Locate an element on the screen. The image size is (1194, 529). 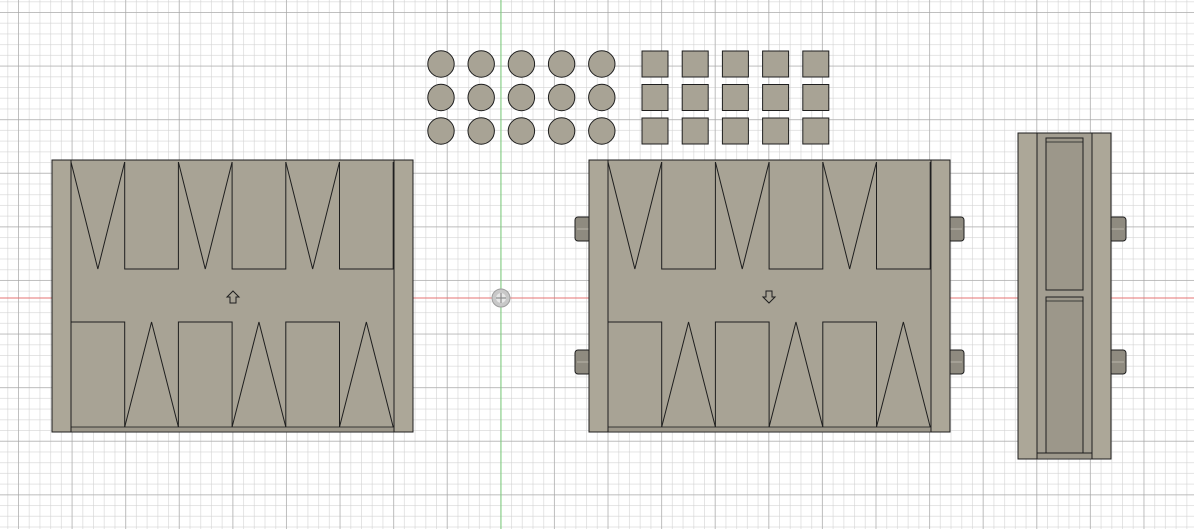
left-board-right-rail is located at coordinates (403, 296).